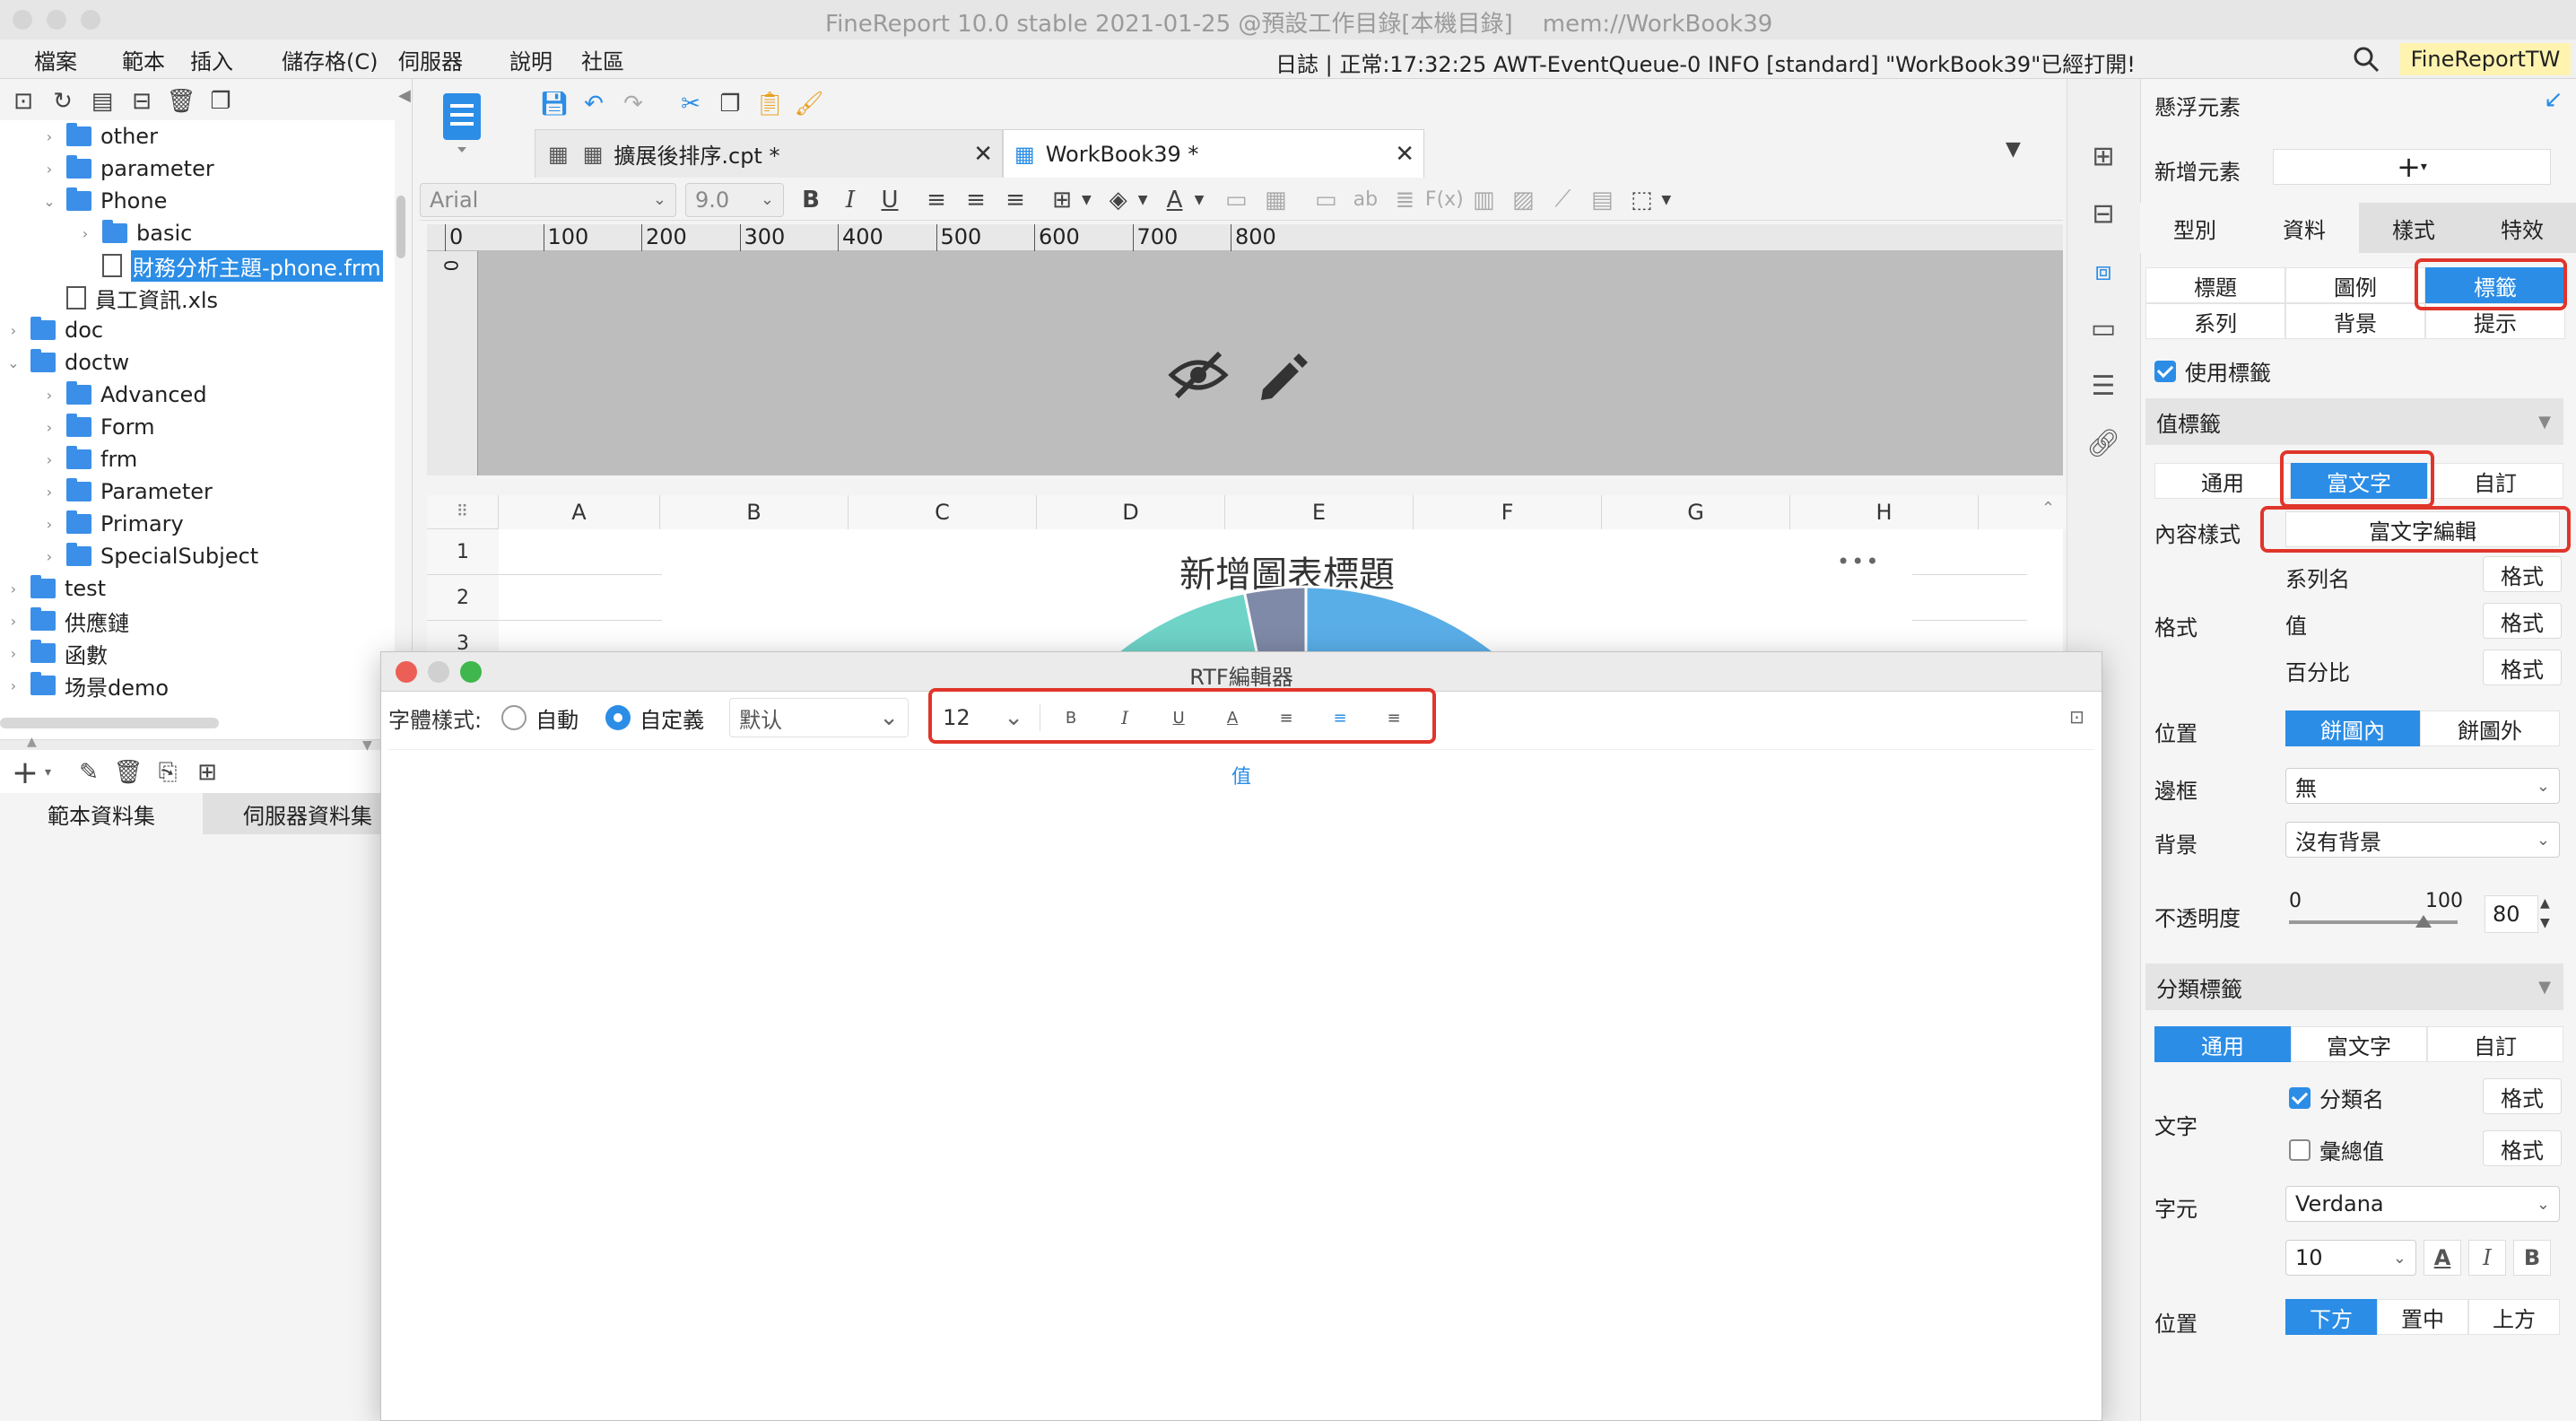  What do you see at coordinates (2553, 99) in the screenshot?
I see `pin-icon: ↙` at bounding box center [2553, 99].